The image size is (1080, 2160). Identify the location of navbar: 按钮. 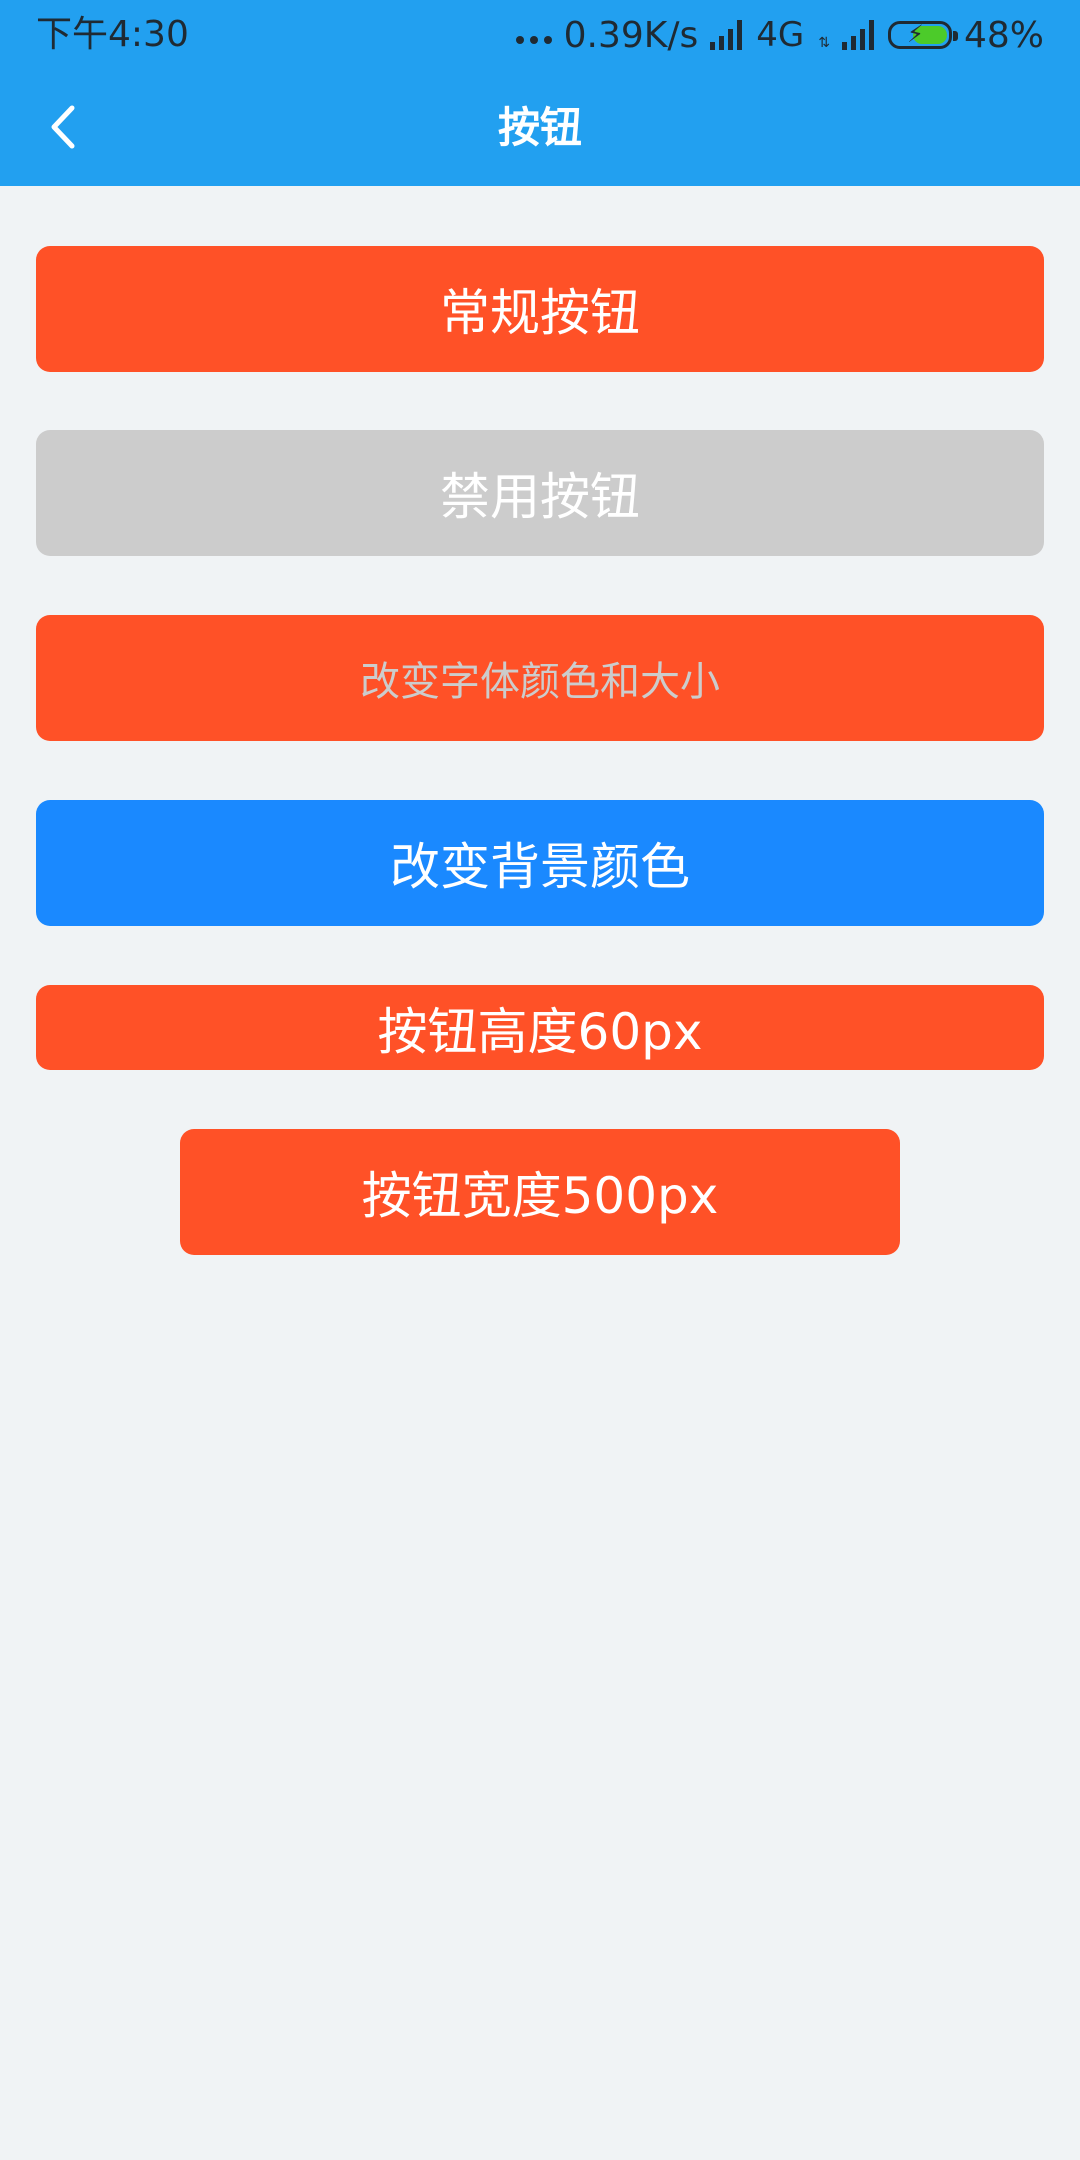
(540, 128).